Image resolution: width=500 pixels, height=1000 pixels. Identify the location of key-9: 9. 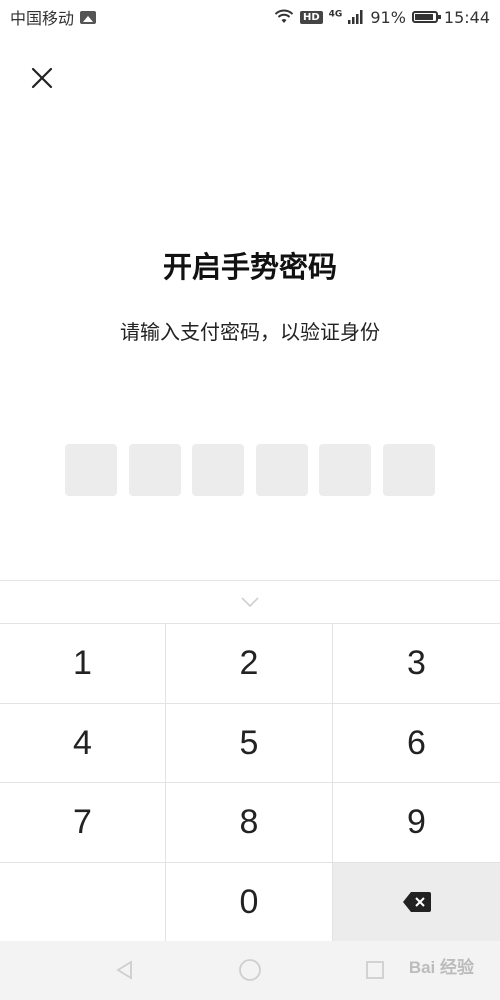
(416, 823).